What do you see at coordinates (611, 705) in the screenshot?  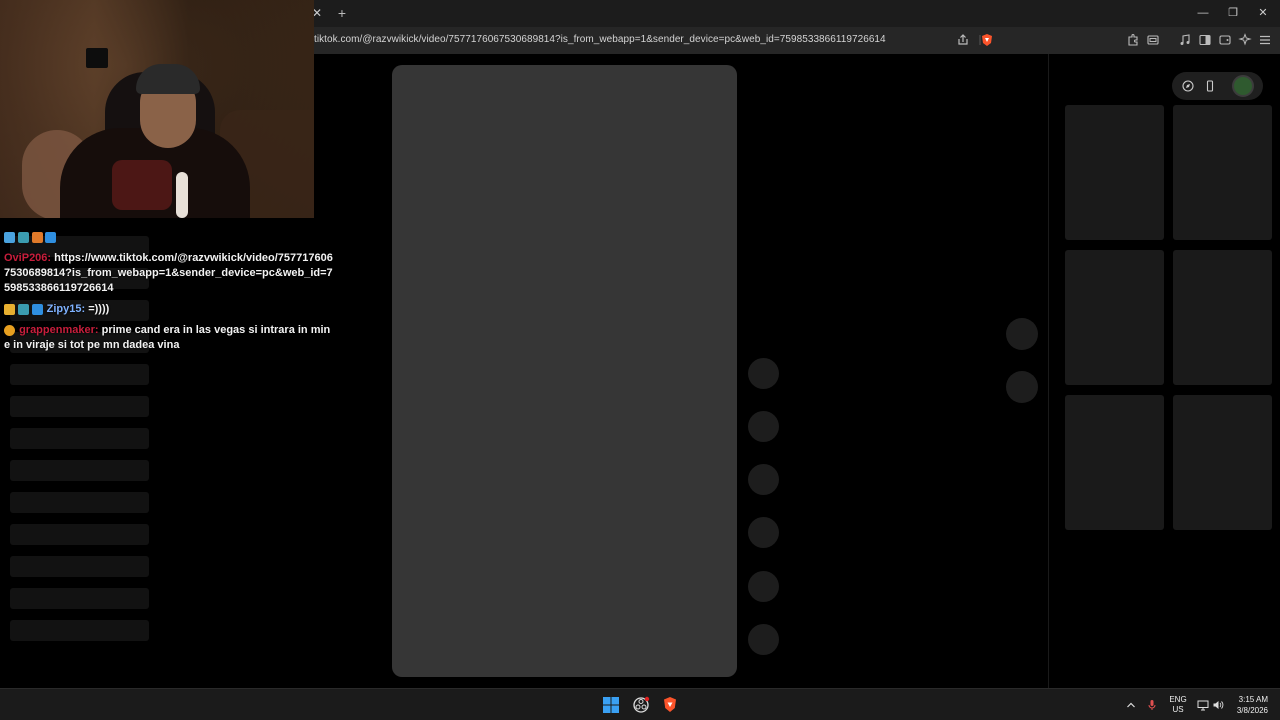 I see `windows-start-icon` at bounding box center [611, 705].